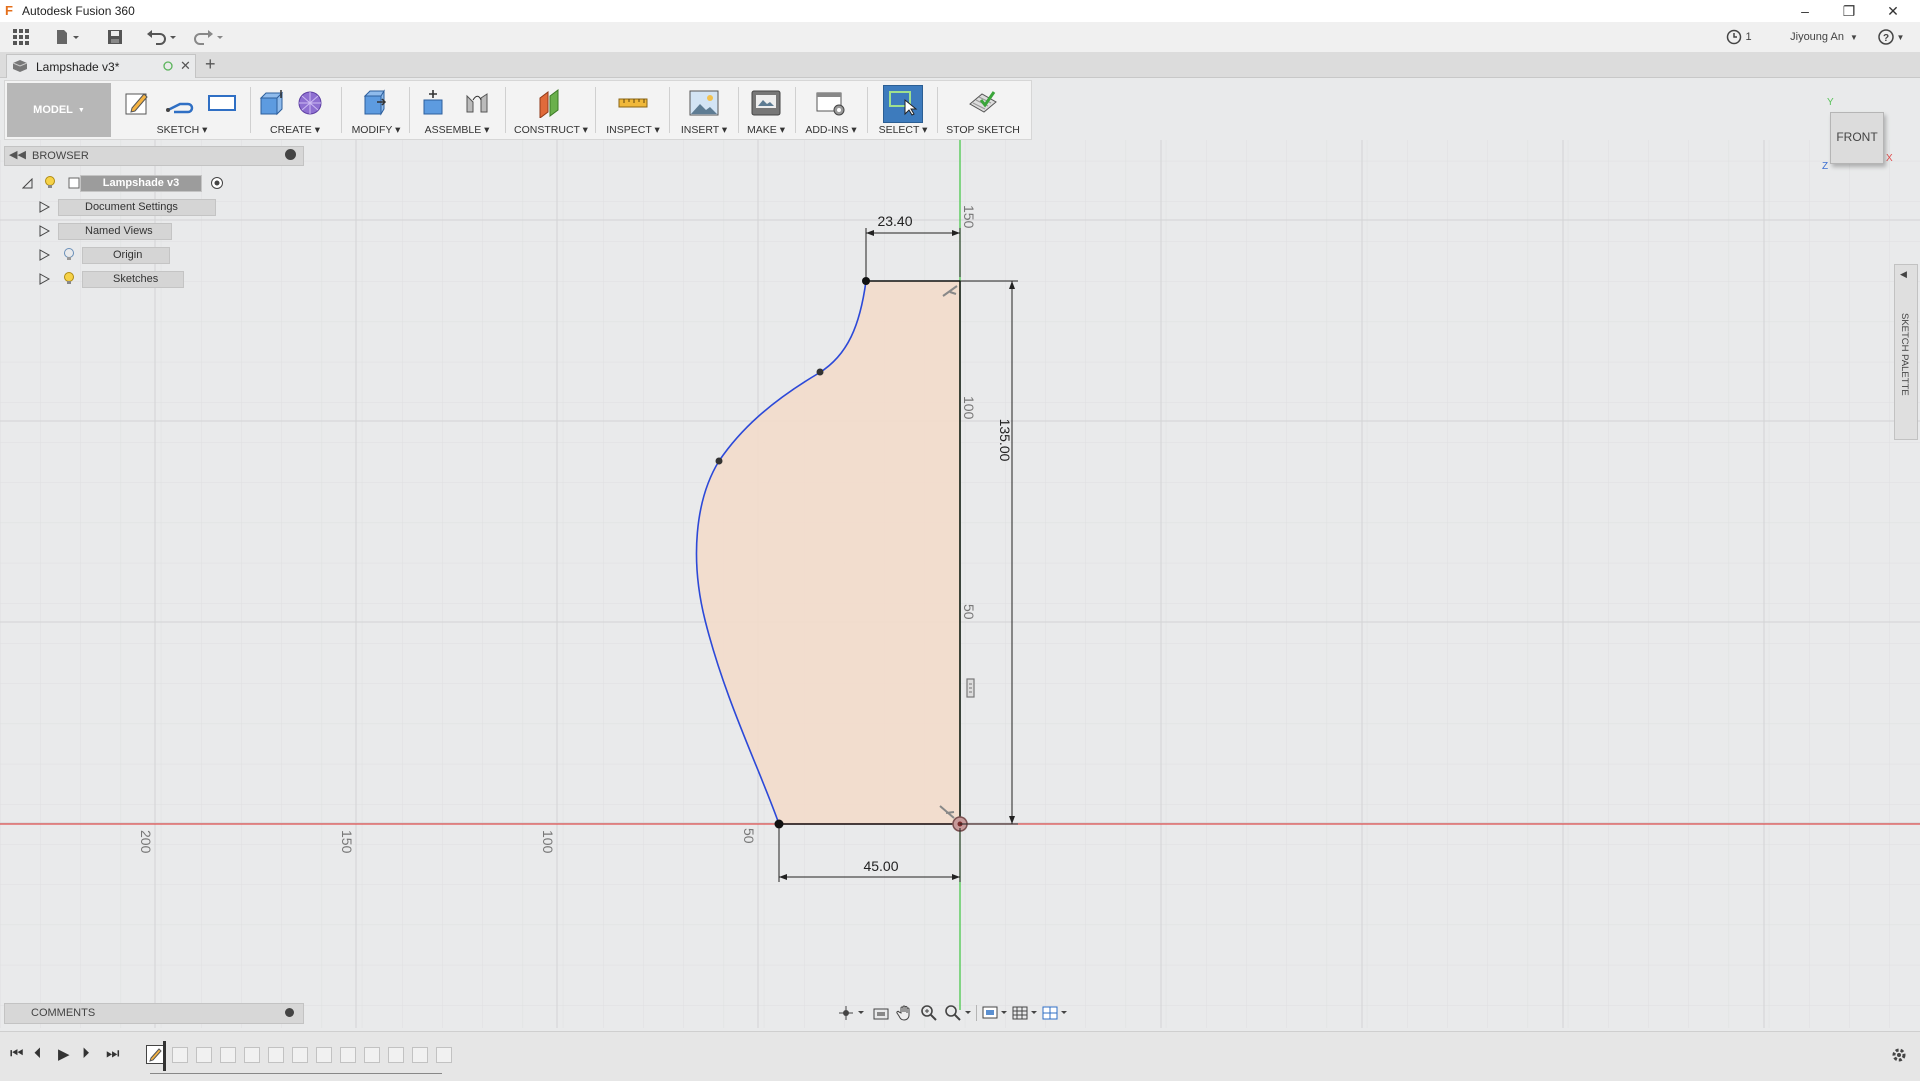 The width and height of the screenshot is (1920, 1081). What do you see at coordinates (929, 1013) in the screenshot?
I see `zoom-icon` at bounding box center [929, 1013].